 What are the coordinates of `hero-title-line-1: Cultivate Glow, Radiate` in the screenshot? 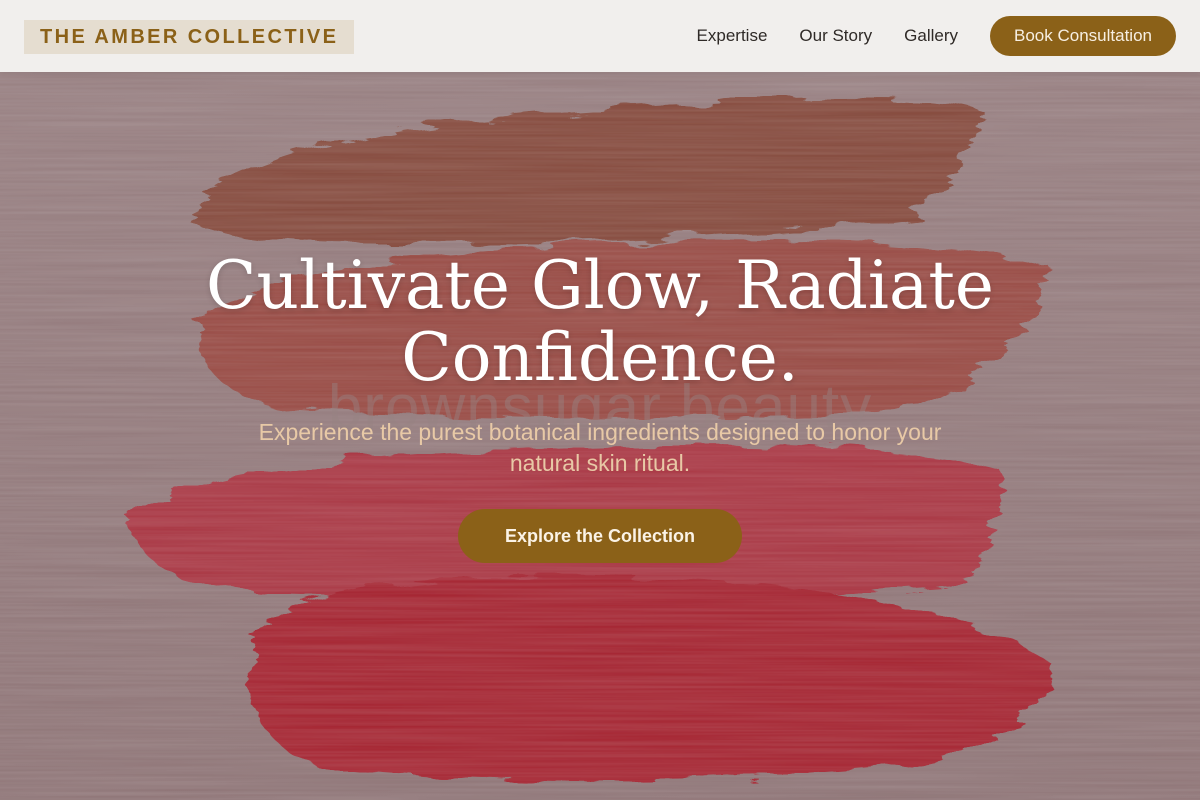 It's located at (600, 285).